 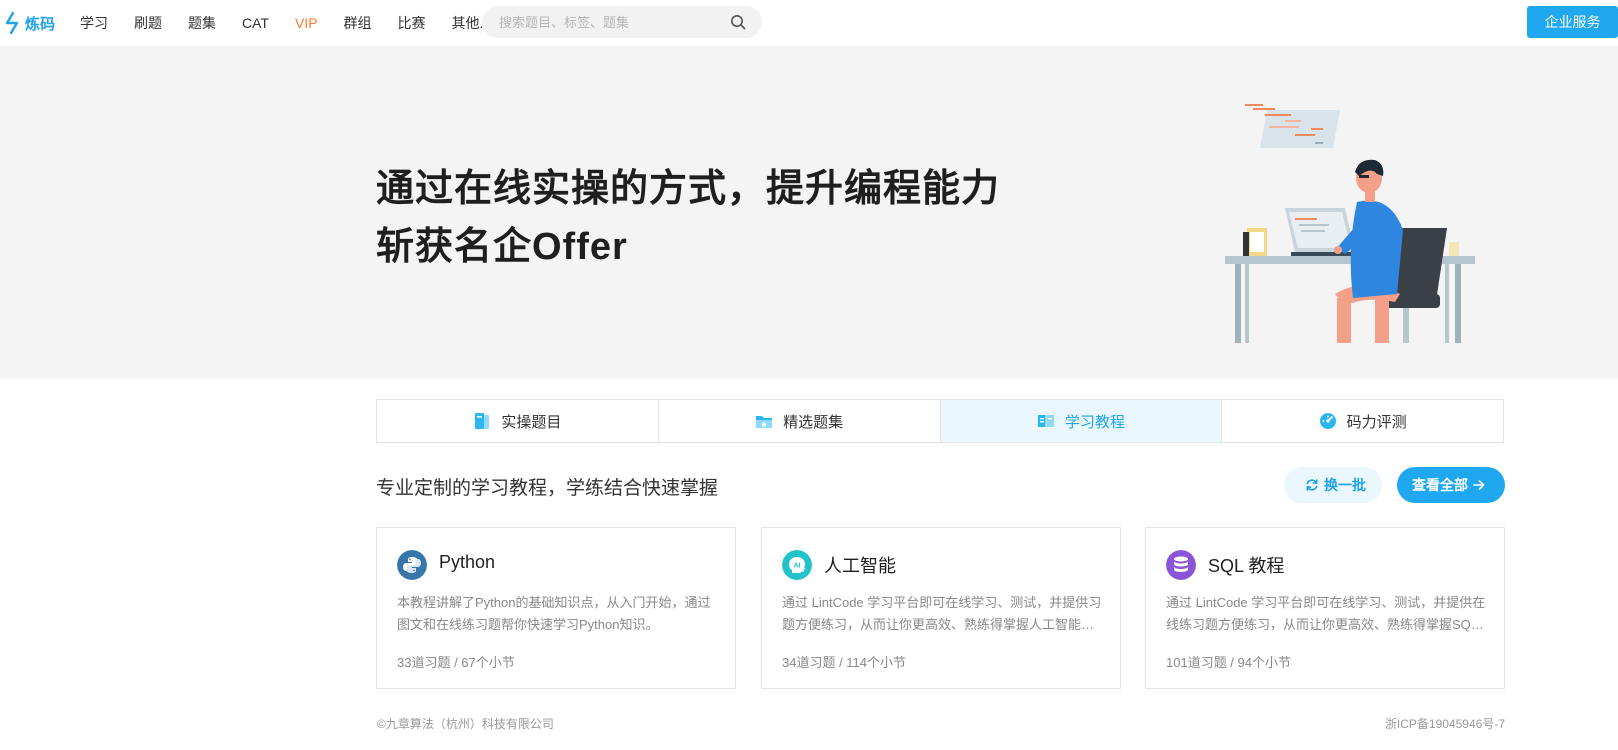 I want to click on gauge-icon, so click(x=1327, y=421).